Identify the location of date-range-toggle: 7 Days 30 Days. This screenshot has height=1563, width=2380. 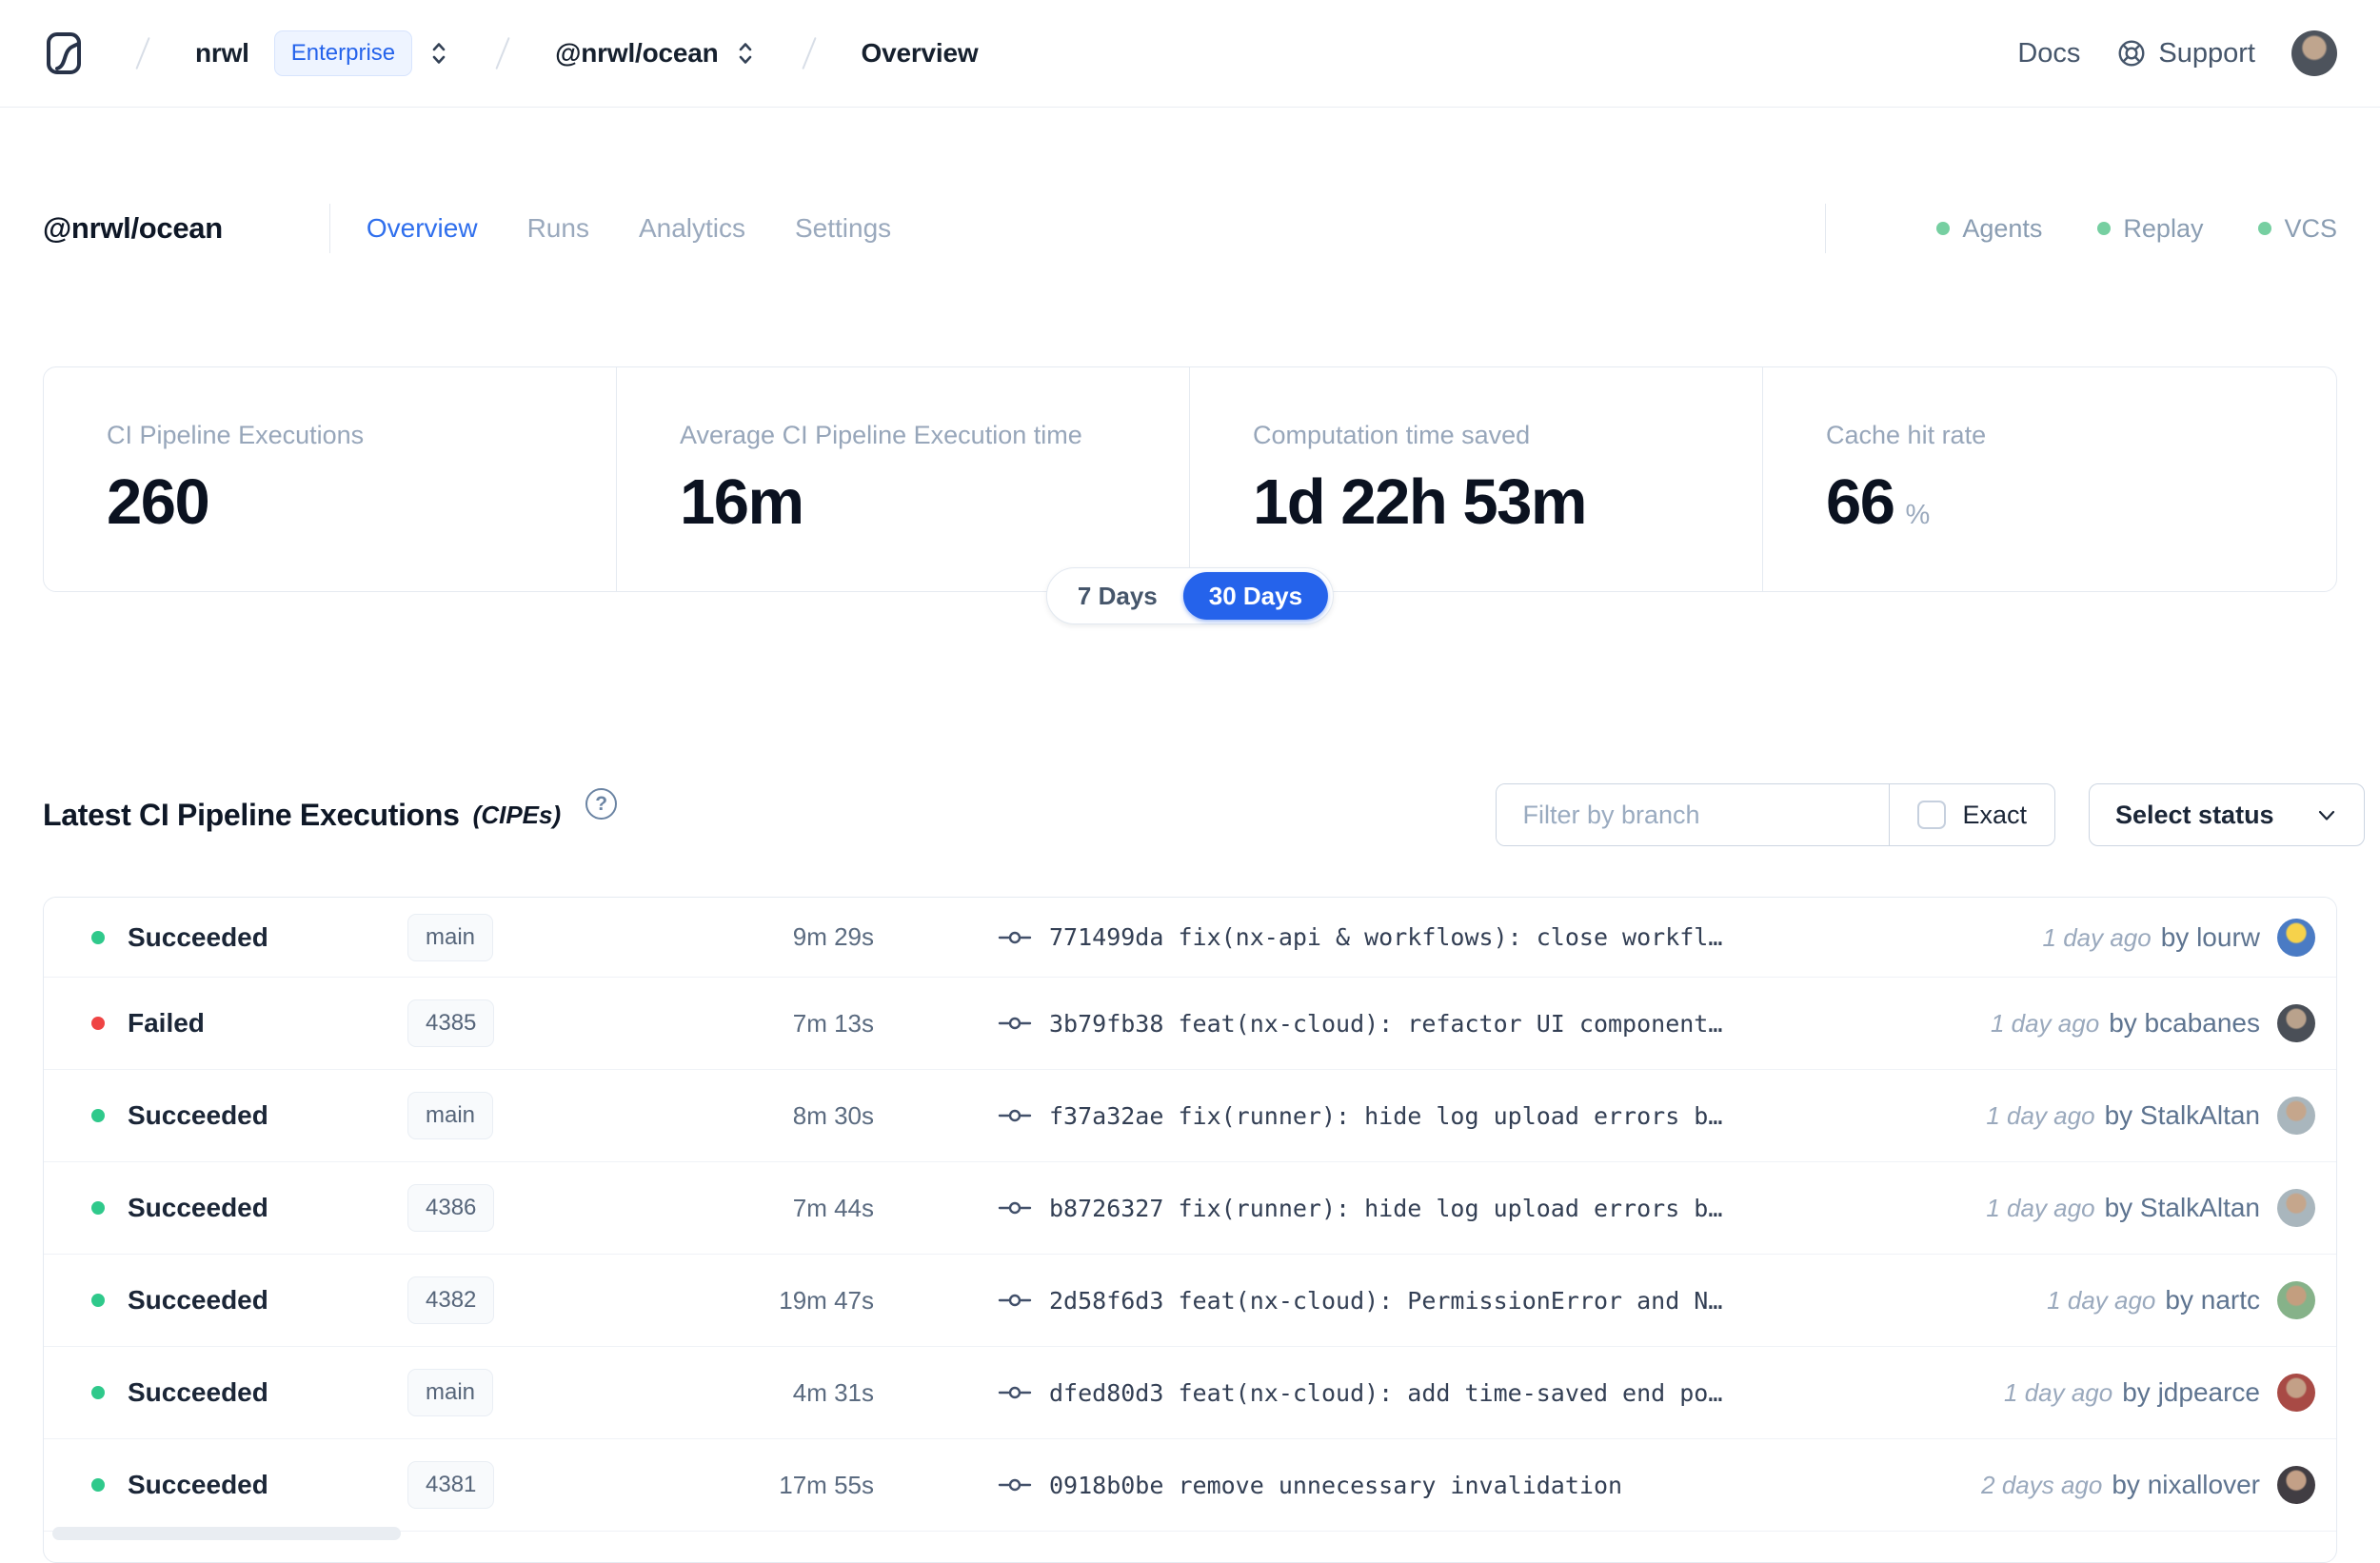
(1190, 595).